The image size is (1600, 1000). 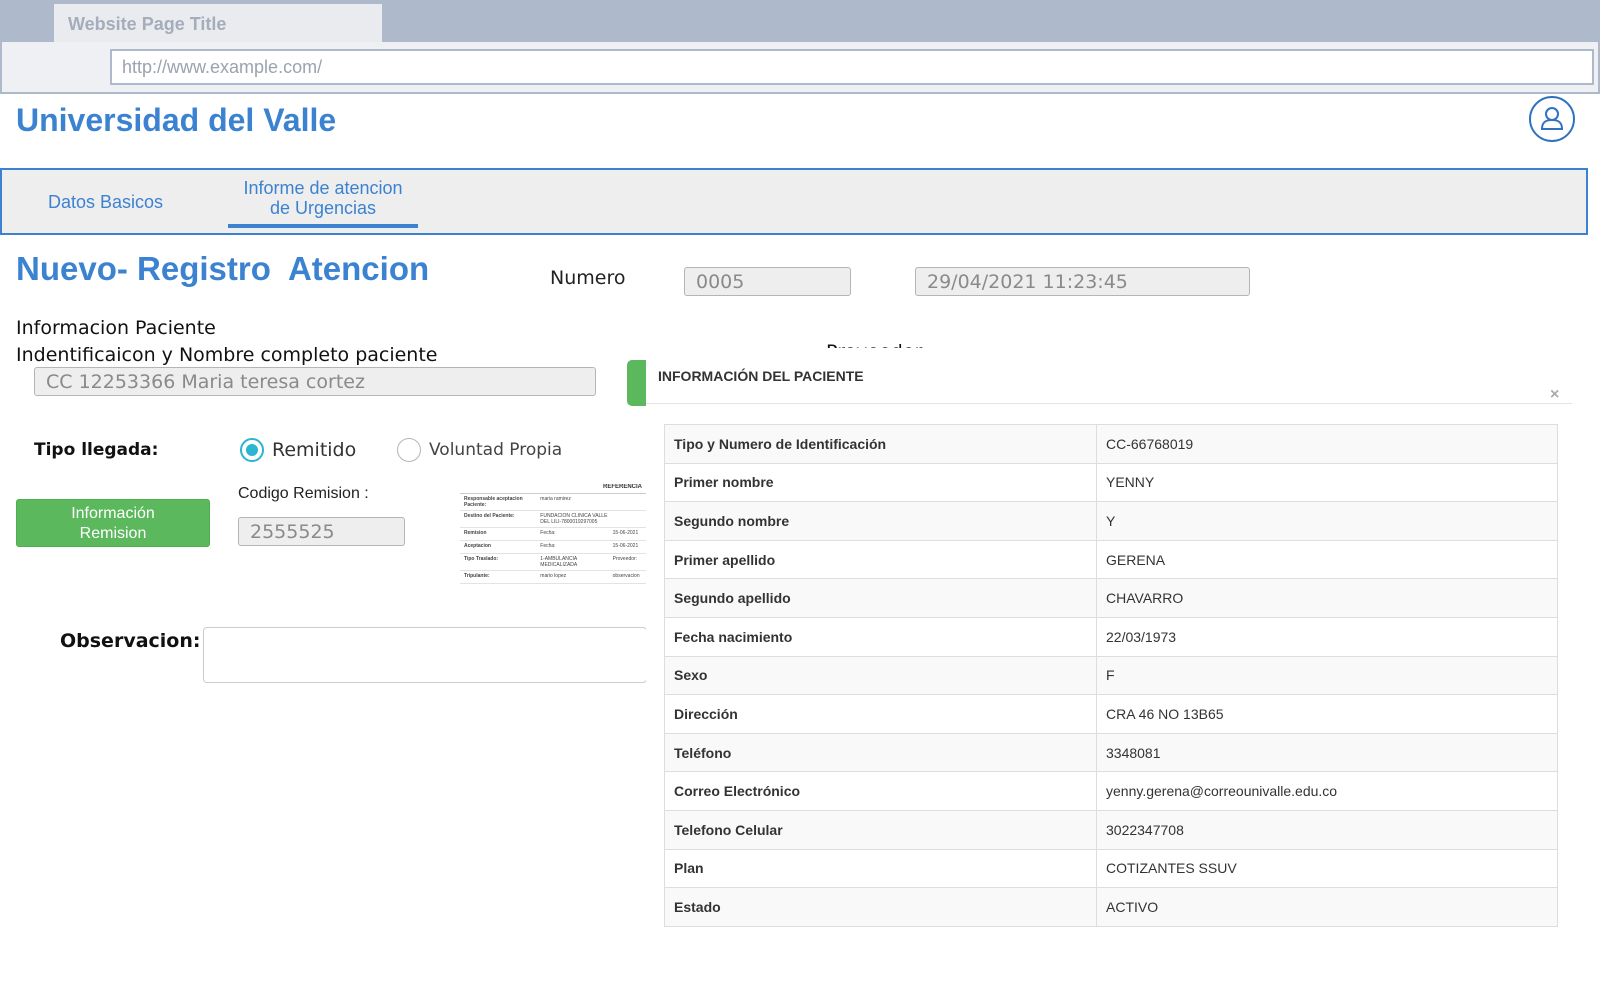 What do you see at coordinates (880, 482) in the screenshot?
I see `row-label: Primer nombre` at bounding box center [880, 482].